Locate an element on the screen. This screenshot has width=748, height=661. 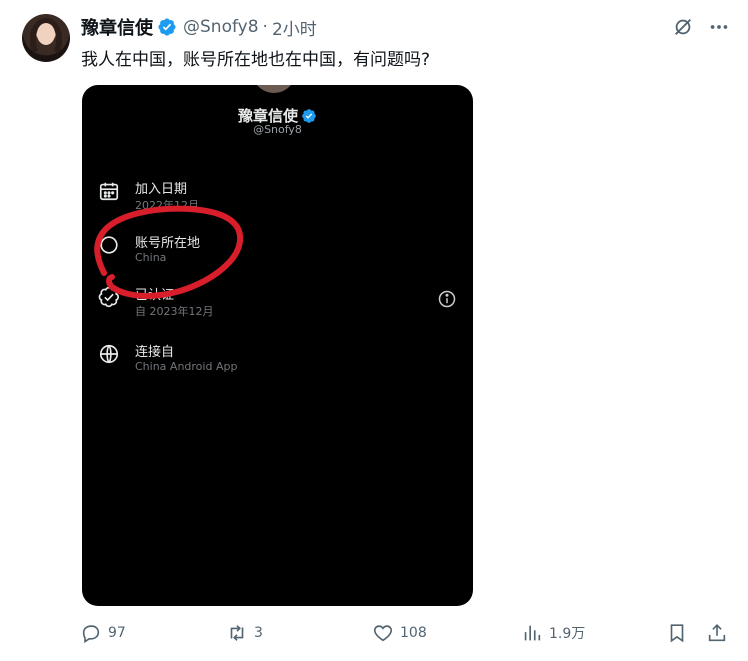
more-icon is located at coordinates (719, 27).